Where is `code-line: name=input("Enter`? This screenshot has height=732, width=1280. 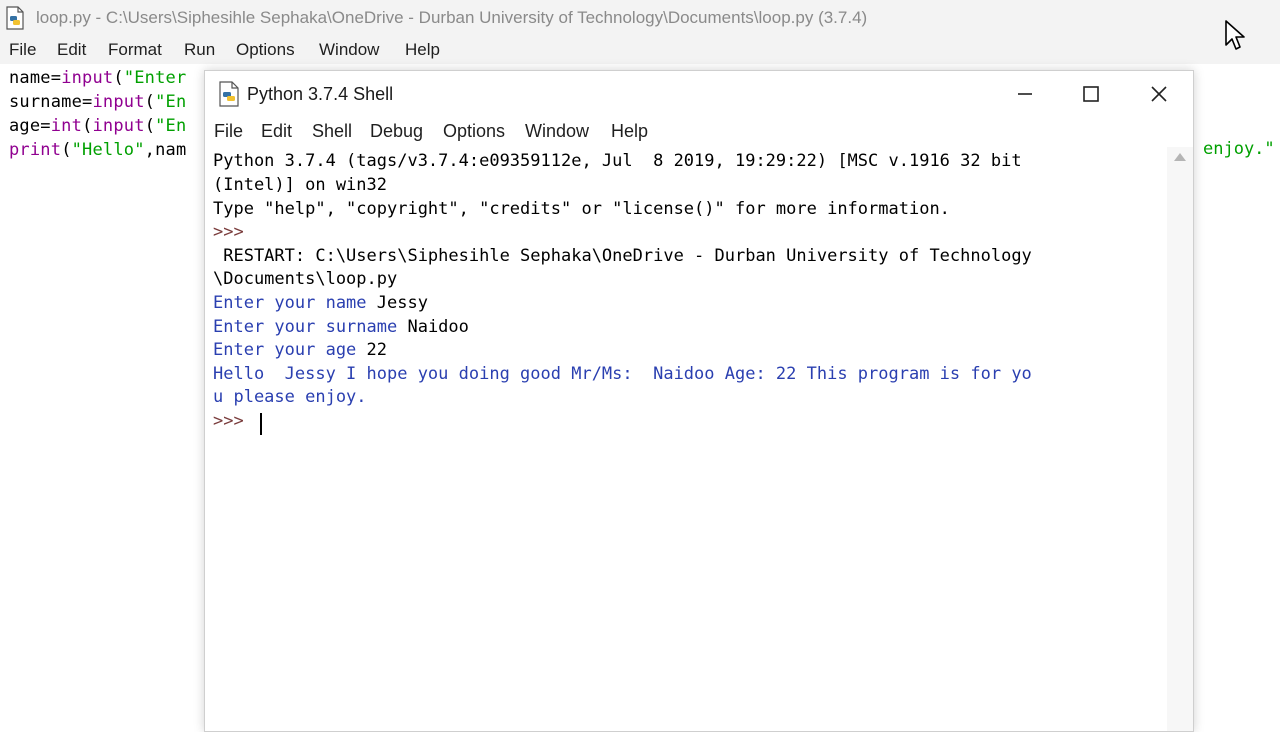
code-line: name=input("Enter is located at coordinates (97, 78).